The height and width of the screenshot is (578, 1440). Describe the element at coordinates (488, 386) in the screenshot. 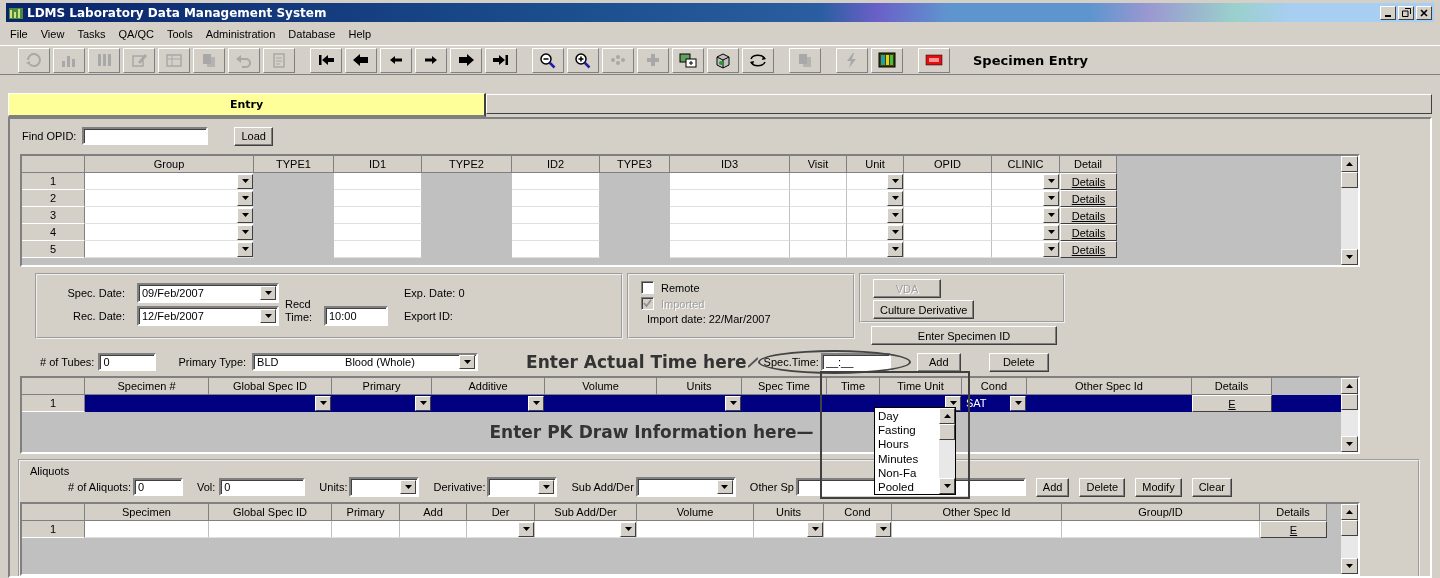

I see `column-header: Additive` at that location.